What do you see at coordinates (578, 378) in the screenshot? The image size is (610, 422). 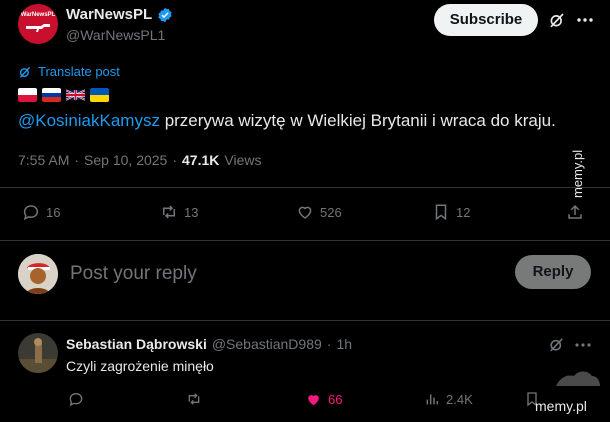 I see `watermark-logo-icon` at bounding box center [578, 378].